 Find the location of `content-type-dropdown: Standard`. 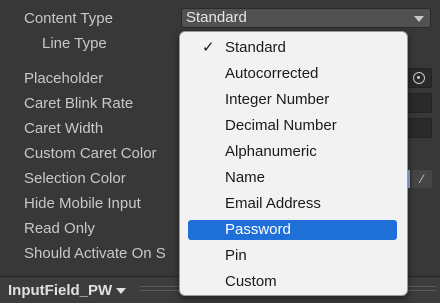

content-type-dropdown: Standard is located at coordinates (306, 18).